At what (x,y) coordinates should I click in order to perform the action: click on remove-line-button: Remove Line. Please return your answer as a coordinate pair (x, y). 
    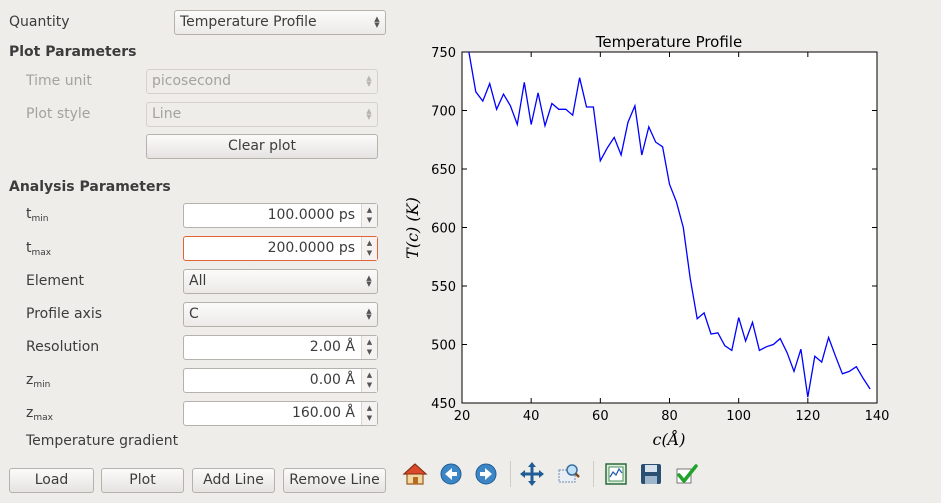
    Looking at the image, I should click on (334, 480).